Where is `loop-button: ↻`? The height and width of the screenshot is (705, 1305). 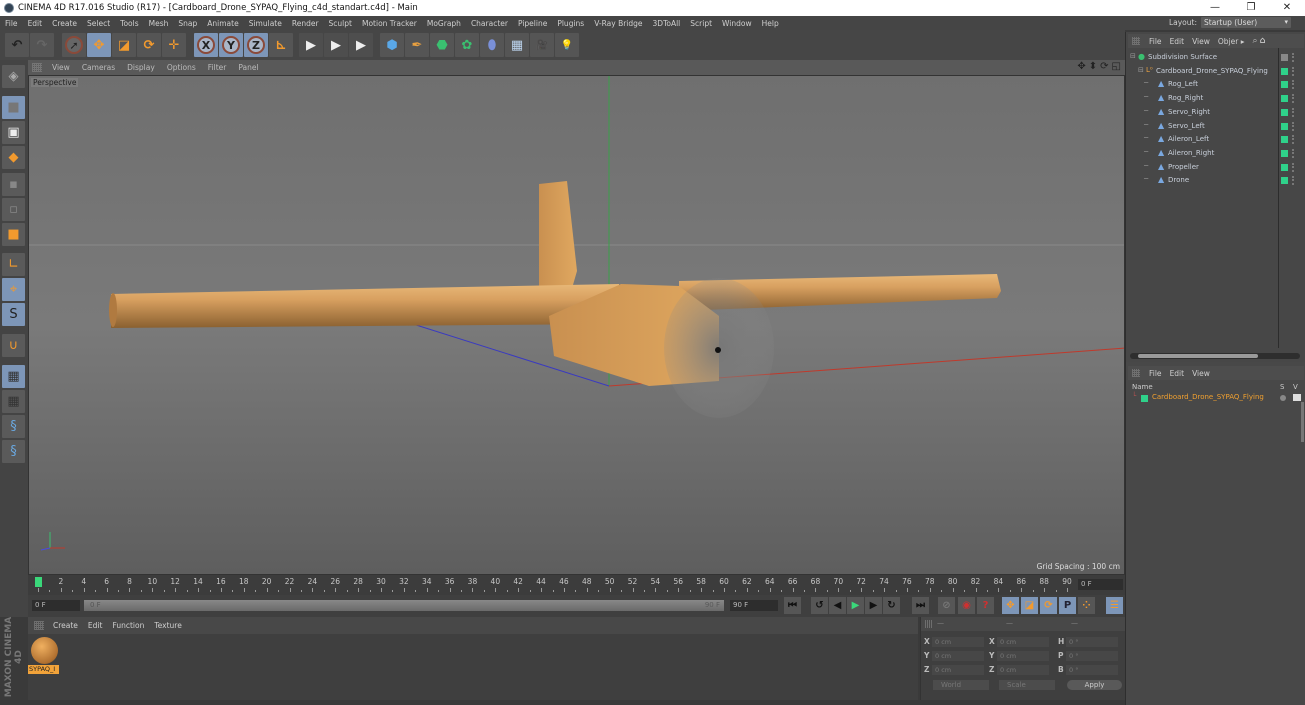
loop-button: ↻ is located at coordinates (891, 605).